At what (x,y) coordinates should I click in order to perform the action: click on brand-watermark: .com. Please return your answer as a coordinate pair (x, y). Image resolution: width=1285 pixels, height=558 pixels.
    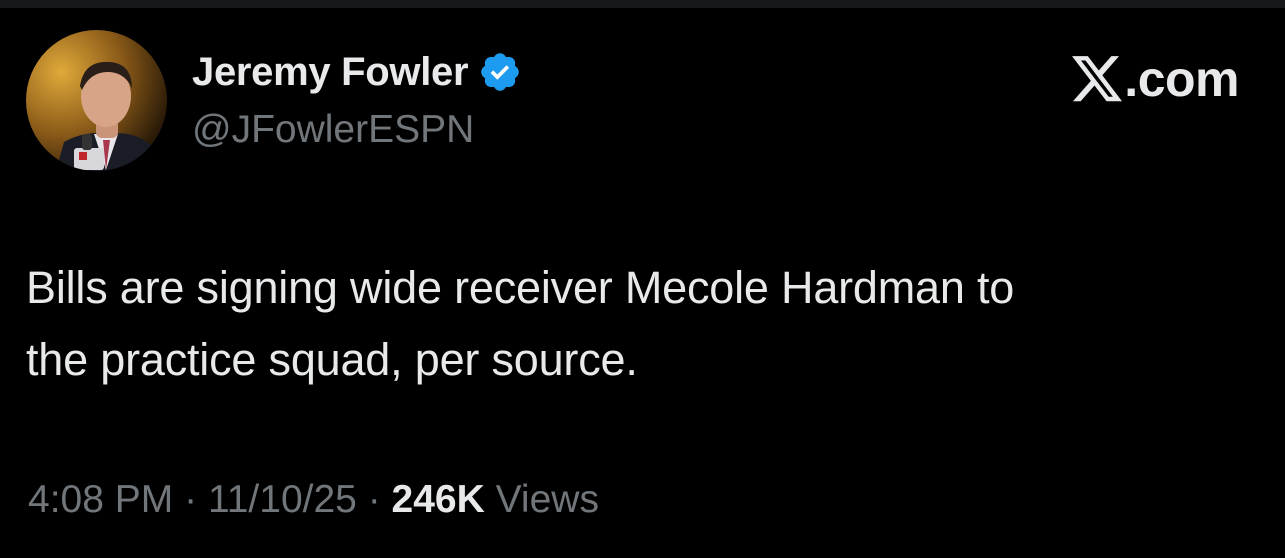
    Looking at the image, I should click on (1155, 79).